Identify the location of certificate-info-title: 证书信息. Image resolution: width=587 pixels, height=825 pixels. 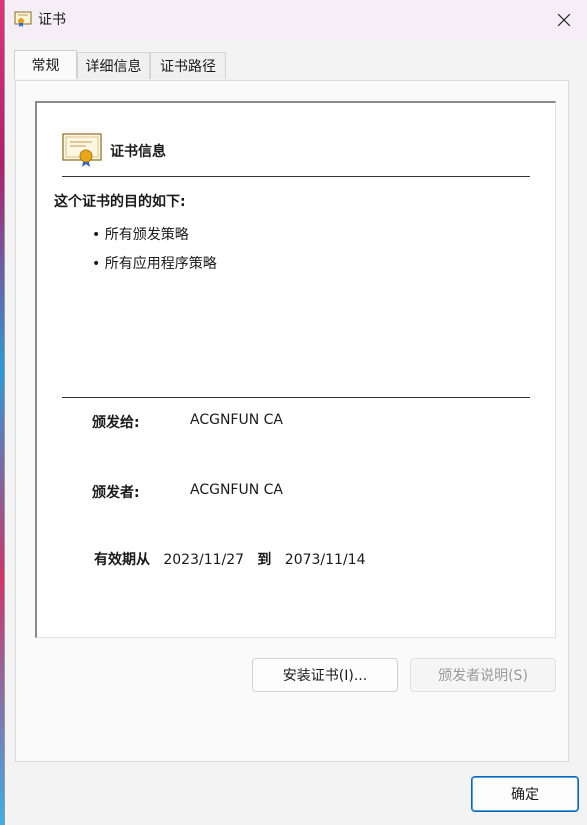
(138, 152).